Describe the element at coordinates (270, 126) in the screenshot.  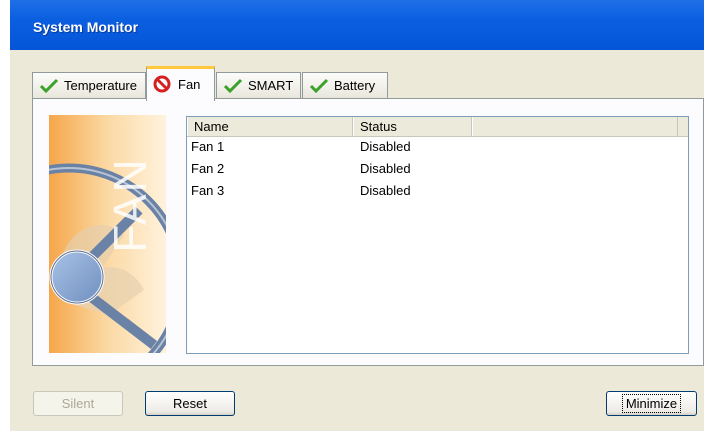
I see `column-header-name: Name` at that location.